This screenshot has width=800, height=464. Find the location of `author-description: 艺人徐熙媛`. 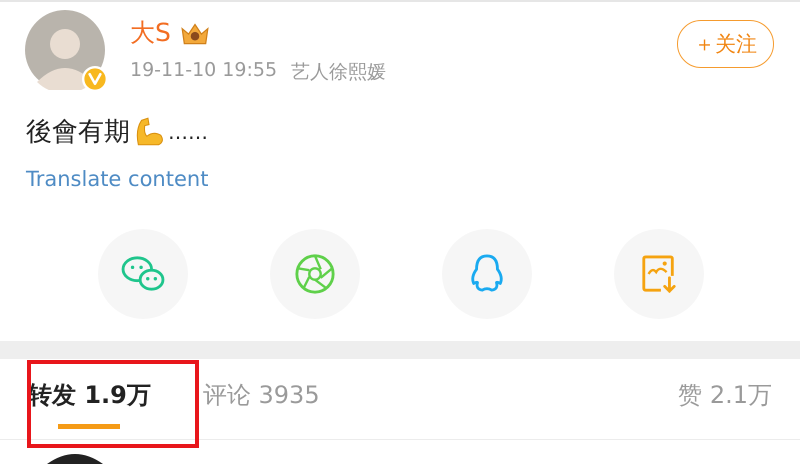

author-description: 艺人徐熙媛 is located at coordinates (338, 72).